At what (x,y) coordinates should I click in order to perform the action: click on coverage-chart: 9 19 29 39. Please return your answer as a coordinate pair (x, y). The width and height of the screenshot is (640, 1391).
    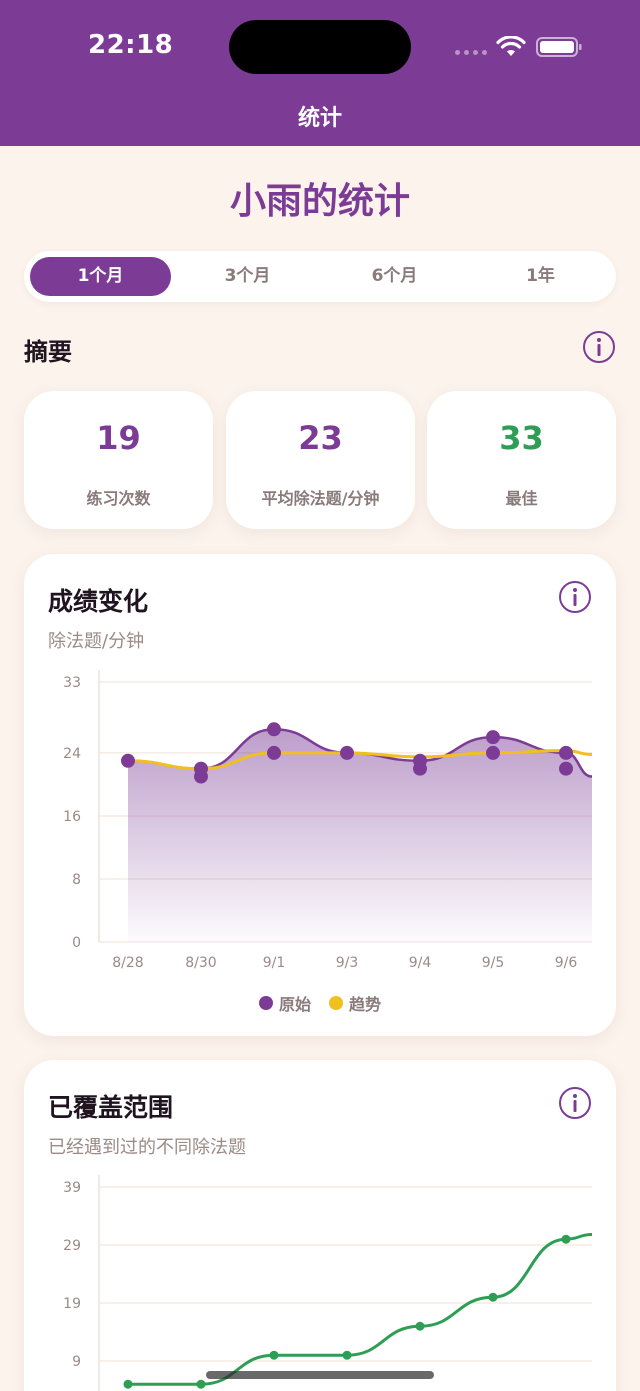
    Looking at the image, I should click on (328, 1283).